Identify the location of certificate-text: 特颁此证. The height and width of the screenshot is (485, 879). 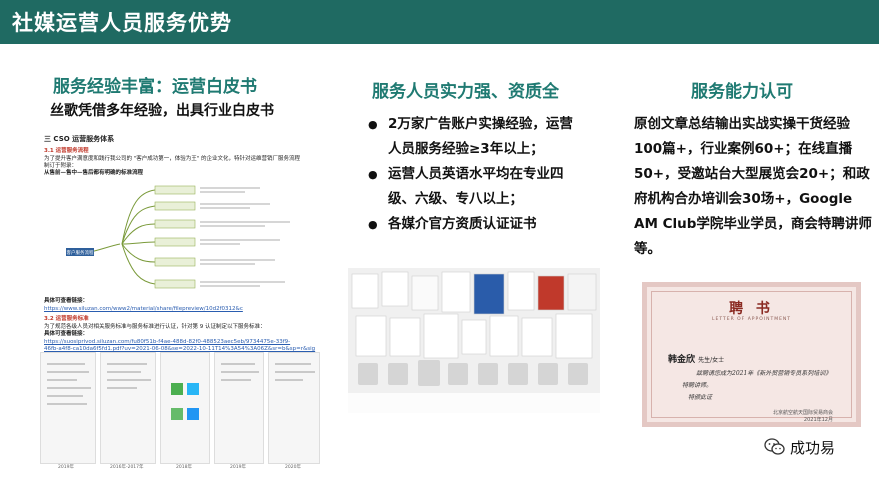
(700, 397).